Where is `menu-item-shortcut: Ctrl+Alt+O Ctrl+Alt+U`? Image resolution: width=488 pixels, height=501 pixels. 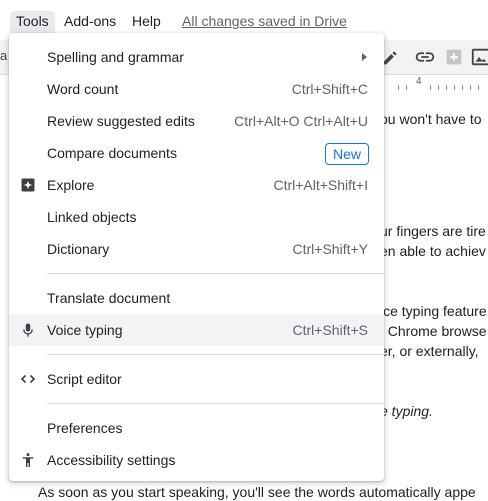
menu-item-shortcut: Ctrl+Alt+O Ctrl+Alt+U is located at coordinates (301, 121).